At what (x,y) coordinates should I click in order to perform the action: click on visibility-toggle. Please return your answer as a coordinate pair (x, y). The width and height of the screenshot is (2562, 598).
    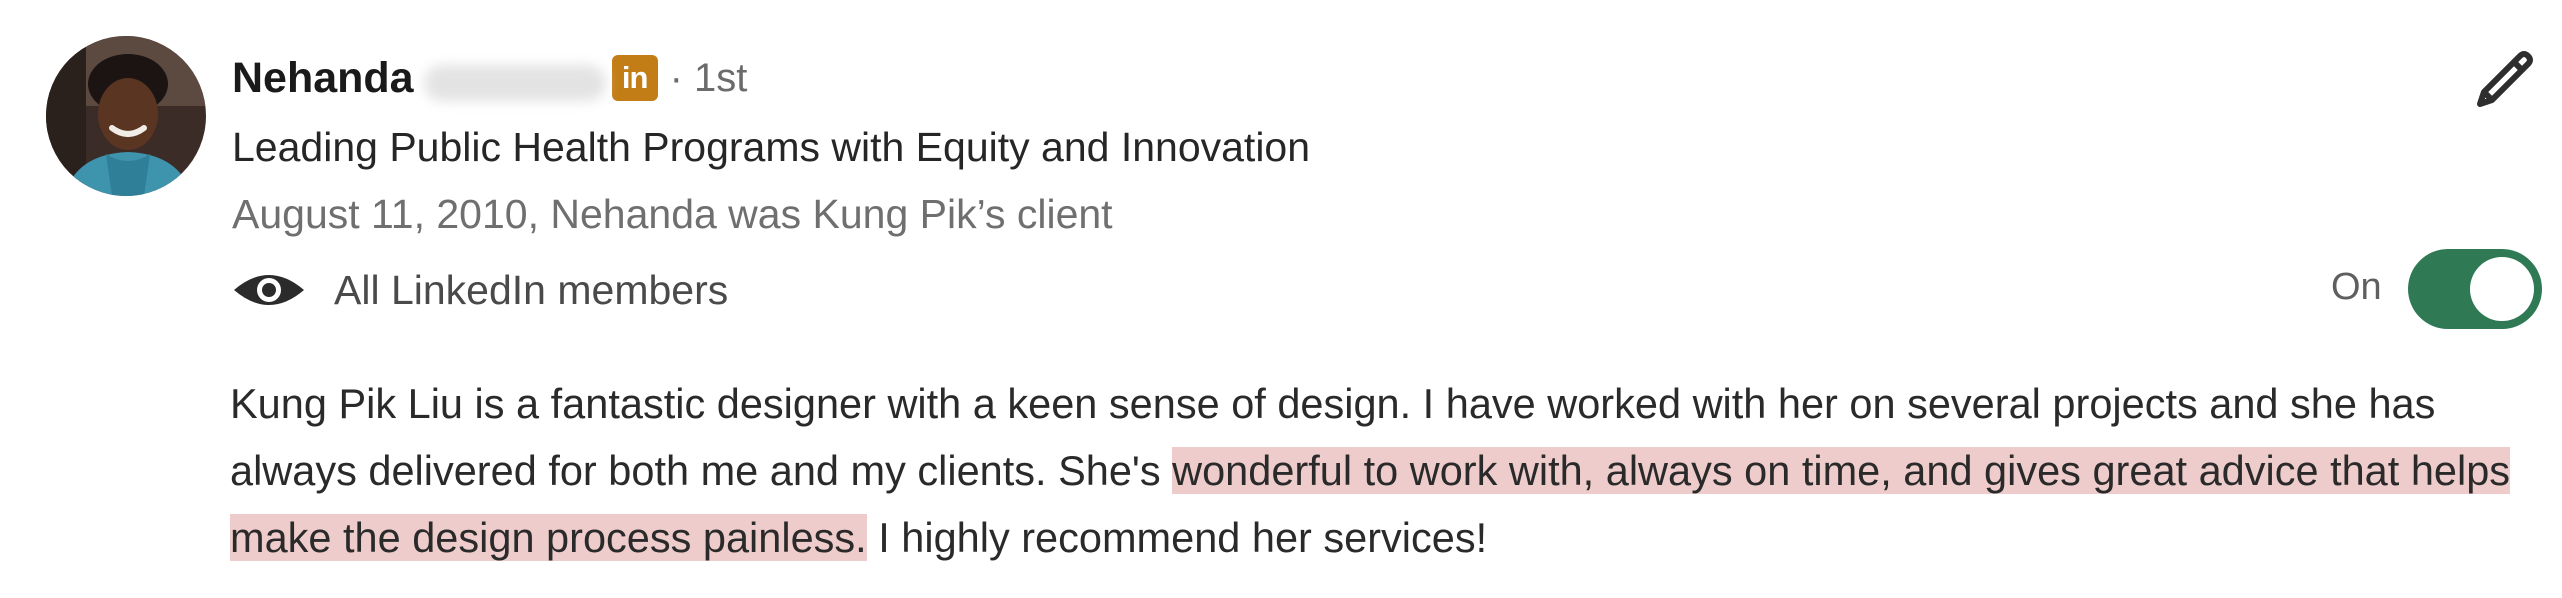
    Looking at the image, I should click on (2475, 289).